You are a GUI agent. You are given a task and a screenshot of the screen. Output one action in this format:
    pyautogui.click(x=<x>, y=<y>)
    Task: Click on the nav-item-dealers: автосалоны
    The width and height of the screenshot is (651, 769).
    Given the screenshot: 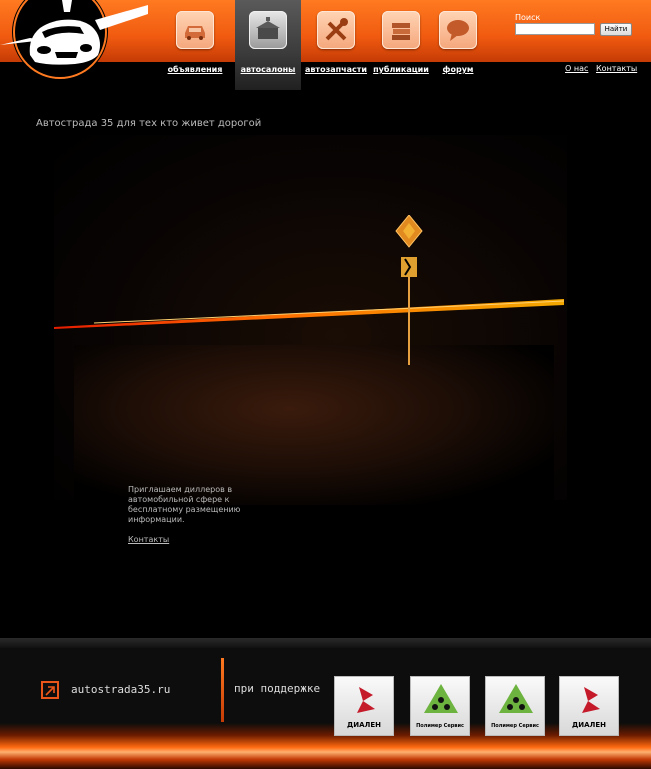 What is the action you would take?
    pyautogui.click(x=268, y=45)
    